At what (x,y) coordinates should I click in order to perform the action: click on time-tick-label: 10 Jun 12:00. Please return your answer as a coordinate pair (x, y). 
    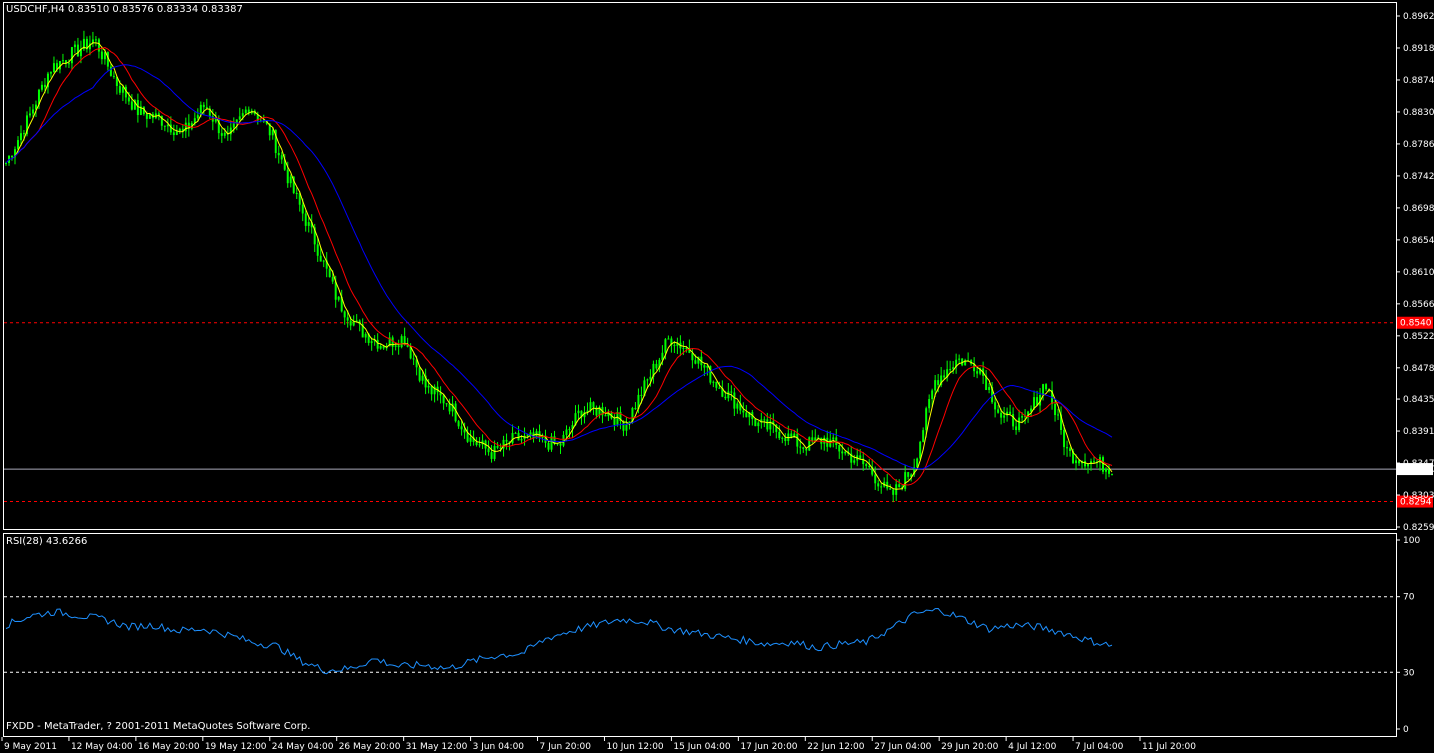
    Looking at the image, I should click on (634, 747).